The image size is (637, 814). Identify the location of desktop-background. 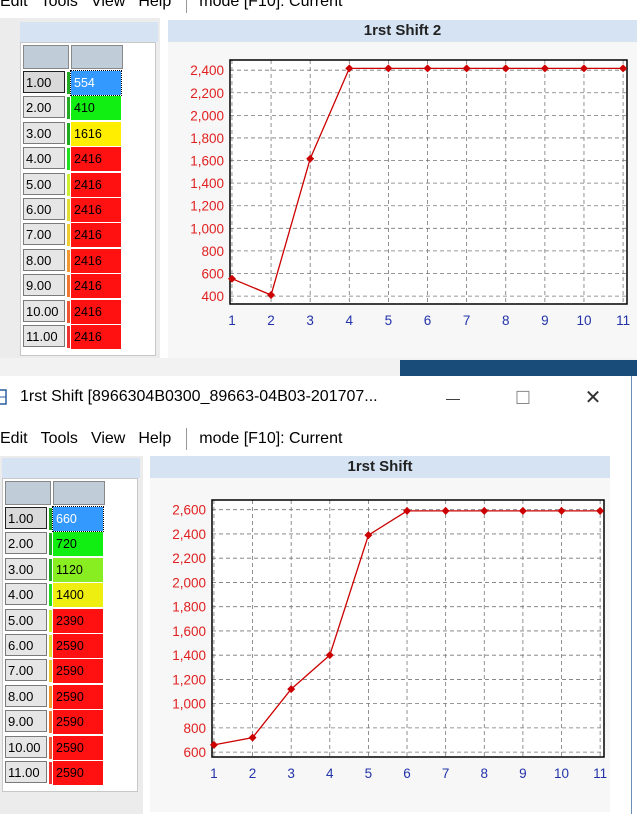
(518, 368).